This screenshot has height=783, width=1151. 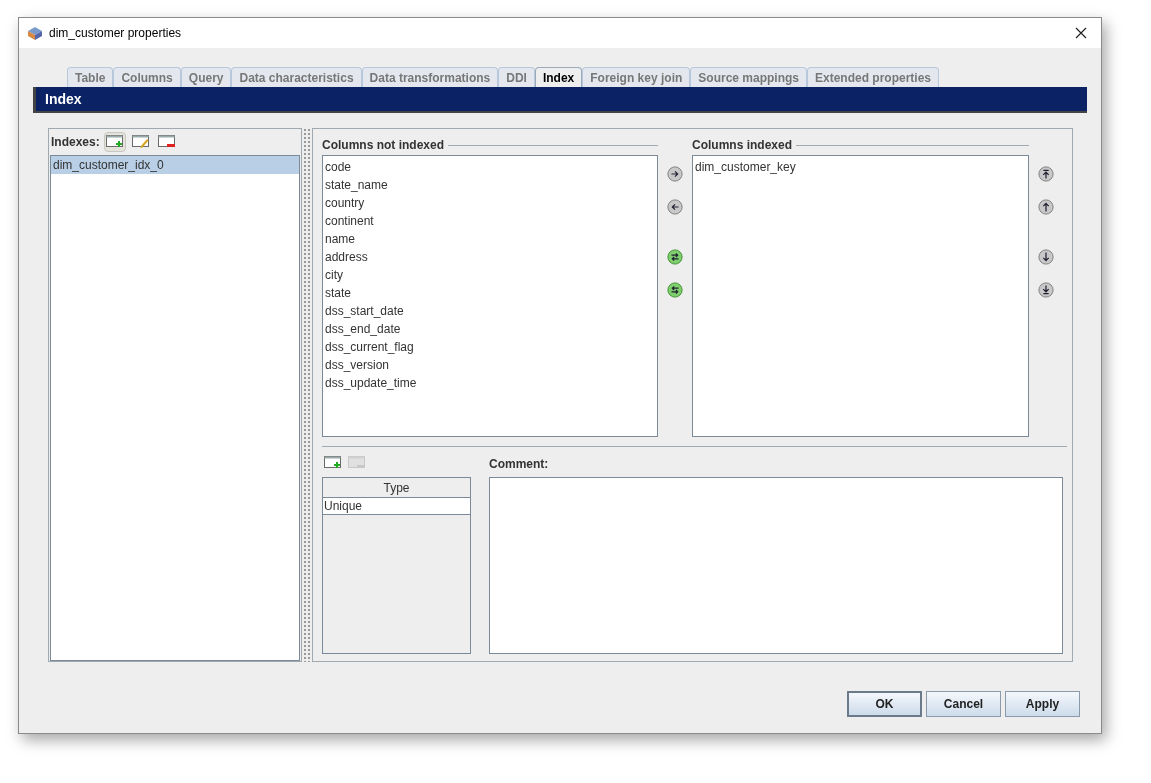 I want to click on comment-label: Comment:, so click(x=519, y=464).